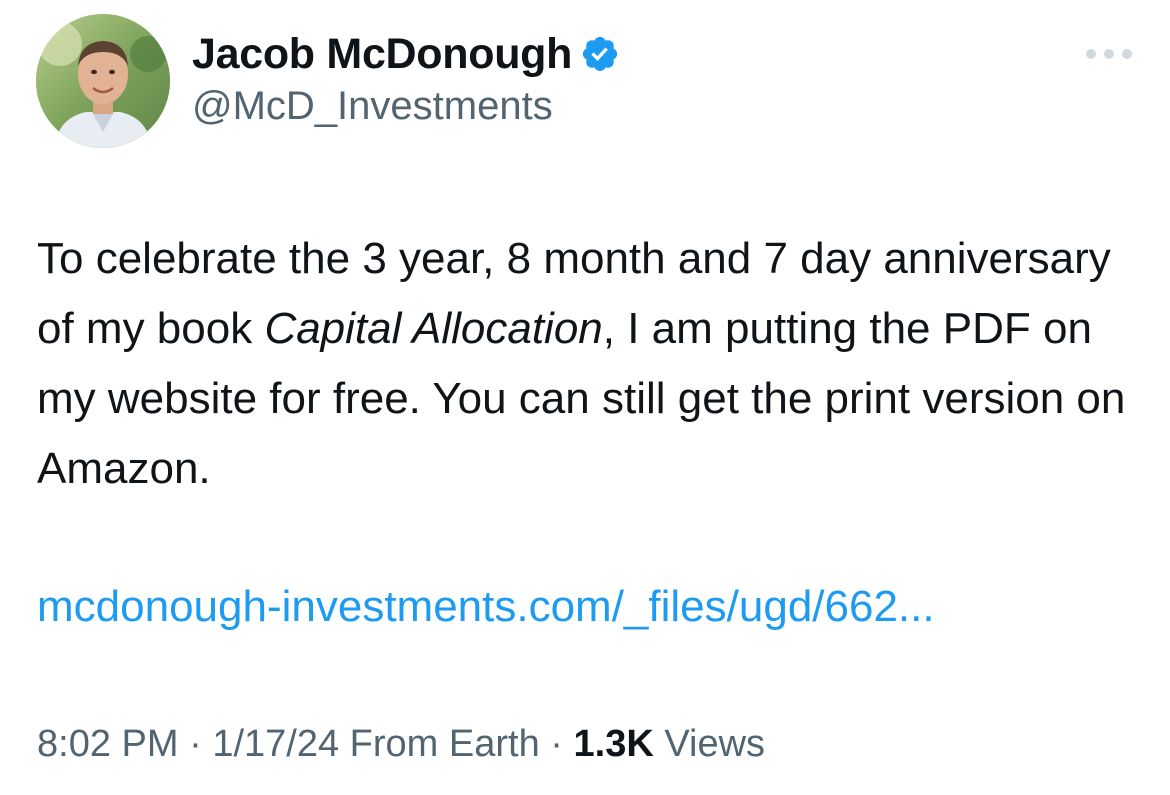 The image size is (1170, 795). Describe the element at coordinates (372, 106) in the screenshot. I see `author-handle: @McD_Investments` at that location.